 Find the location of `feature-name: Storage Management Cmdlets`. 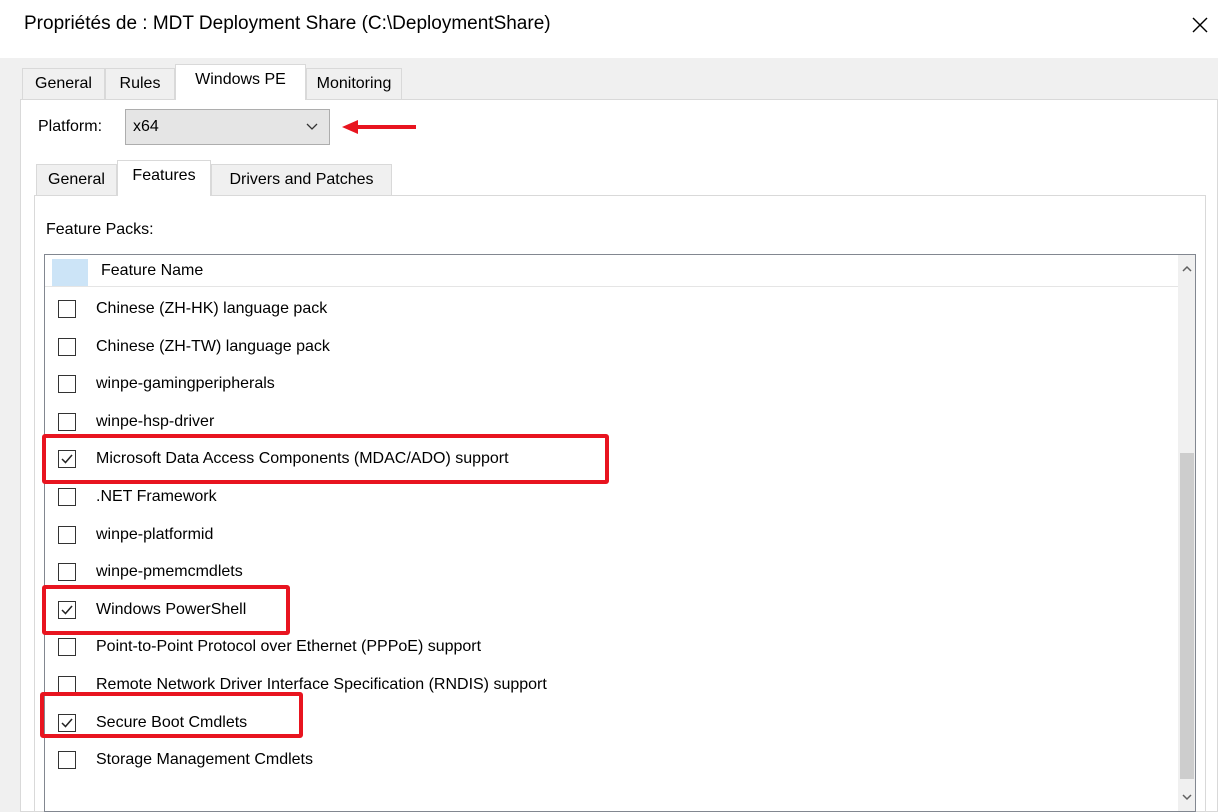

feature-name: Storage Management Cmdlets is located at coordinates (204, 760).